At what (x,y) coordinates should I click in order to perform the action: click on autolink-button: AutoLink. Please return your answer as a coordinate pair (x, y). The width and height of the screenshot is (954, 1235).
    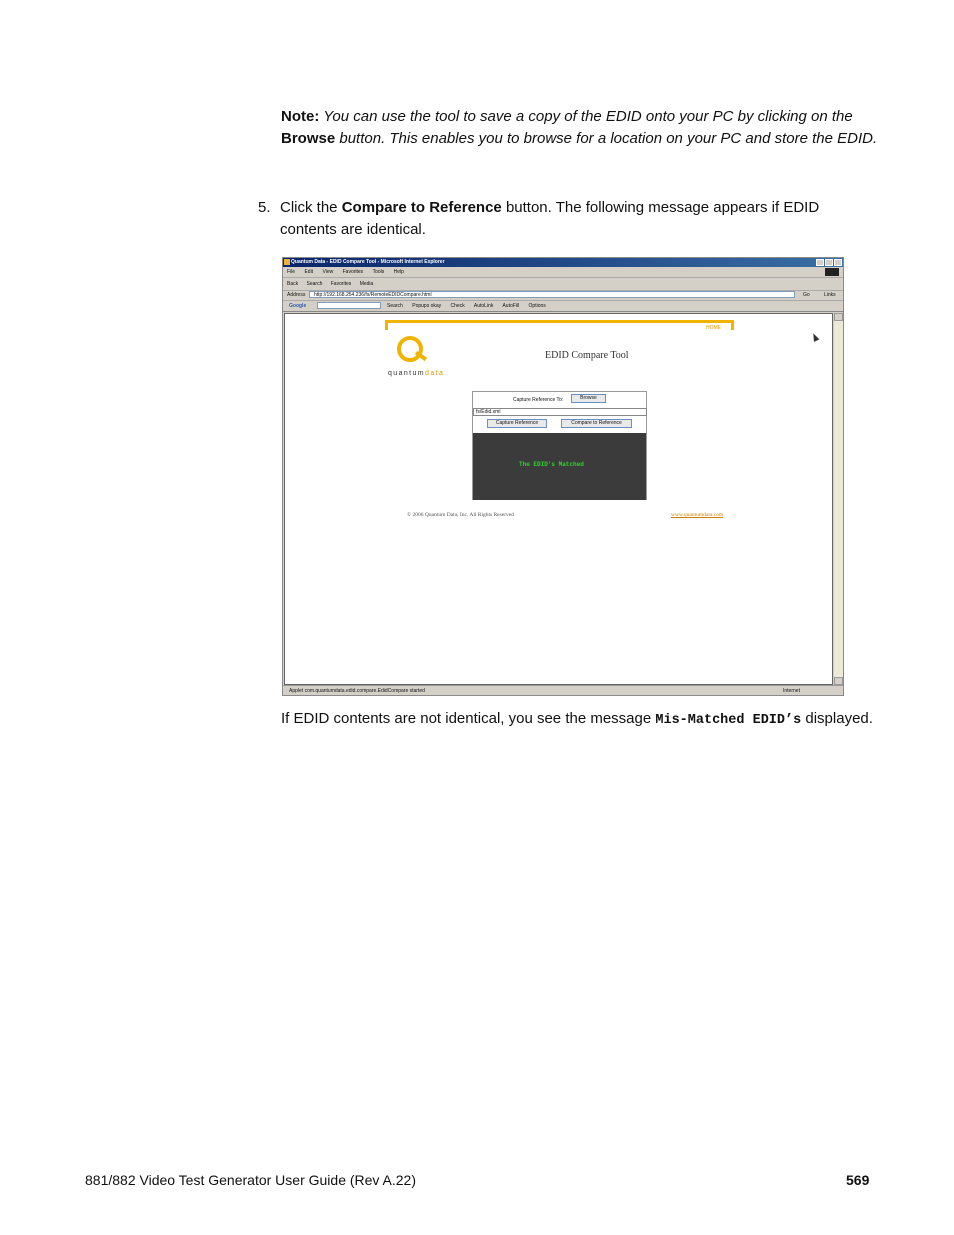
    Looking at the image, I should click on (483, 306).